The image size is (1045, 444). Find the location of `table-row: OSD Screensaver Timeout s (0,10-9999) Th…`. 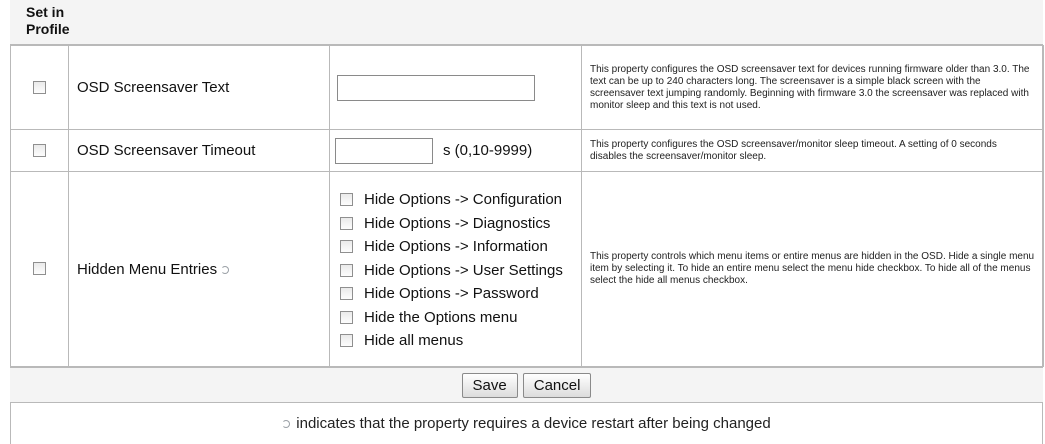

table-row: OSD Screensaver Timeout s (0,10-9999) Th… is located at coordinates (527, 150).